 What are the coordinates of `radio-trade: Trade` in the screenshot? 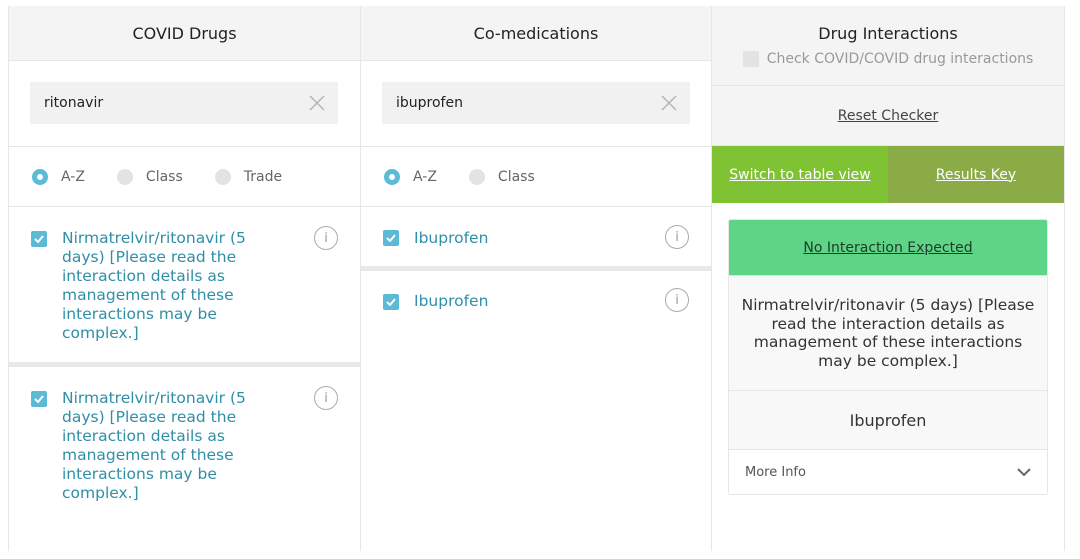 It's located at (248, 176).